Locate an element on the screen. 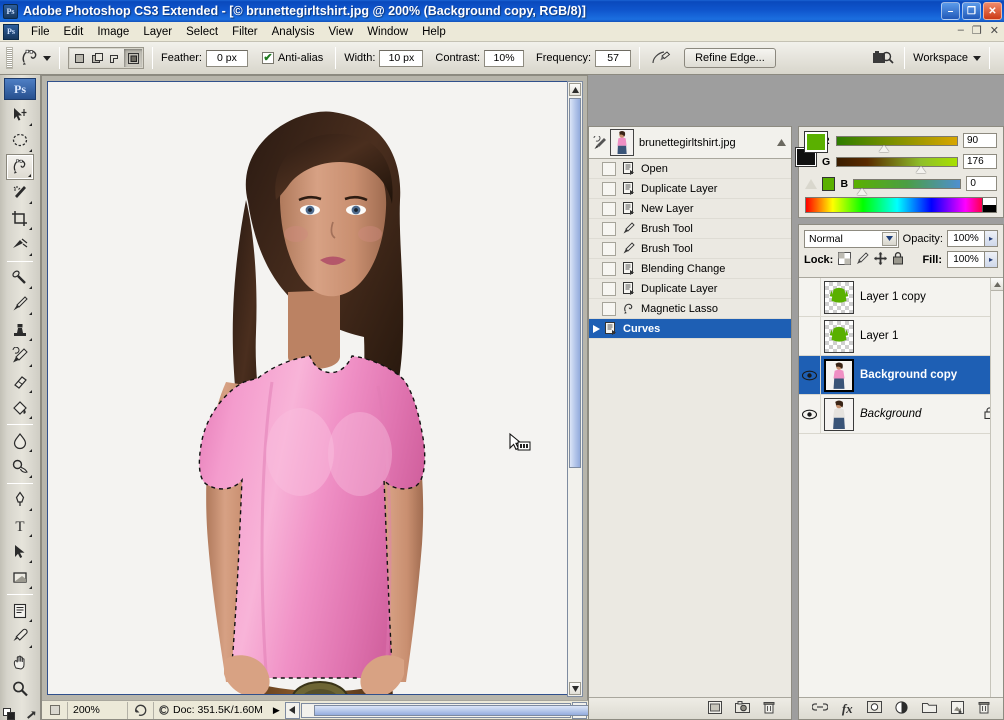 Image resolution: width=1004 pixels, height=720 pixels. canvas-vertical-scrollbar is located at coordinates (575, 389).